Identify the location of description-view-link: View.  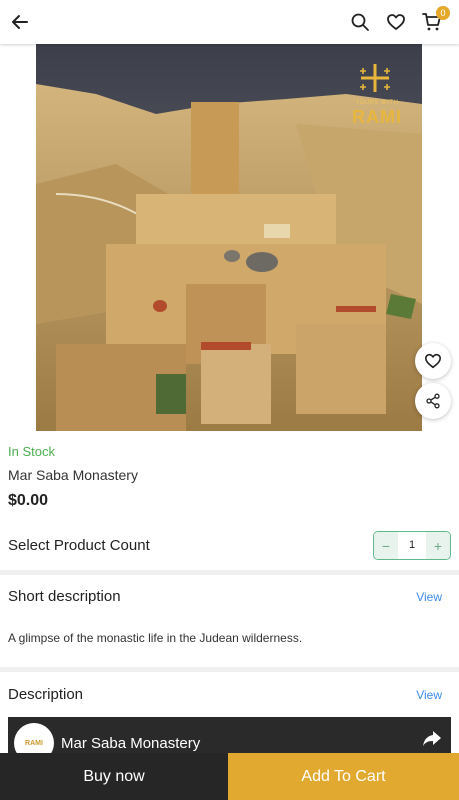
(429, 695).